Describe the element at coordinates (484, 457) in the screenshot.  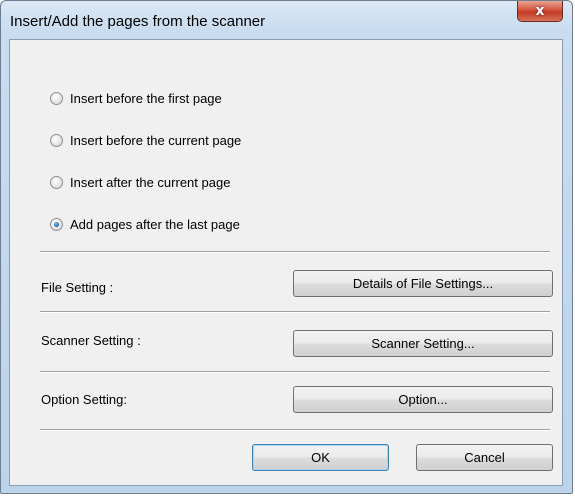
I see `cancel-button: Cancel` at that location.